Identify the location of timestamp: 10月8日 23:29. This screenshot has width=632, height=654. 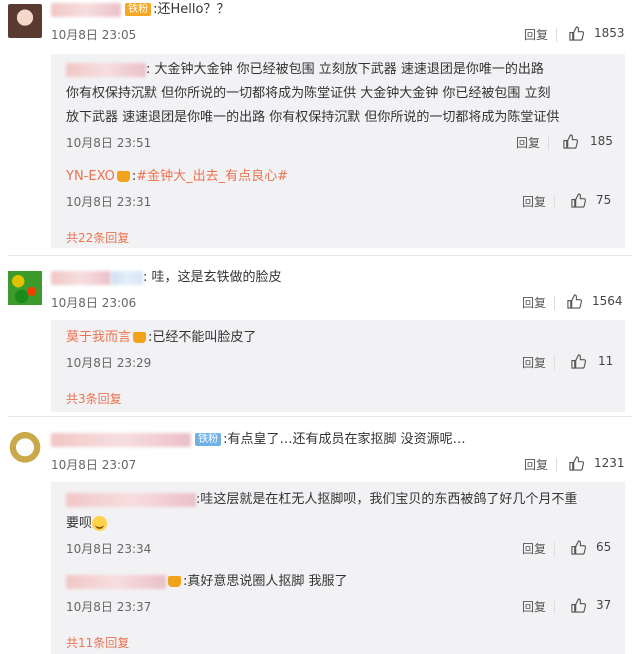
(109, 363).